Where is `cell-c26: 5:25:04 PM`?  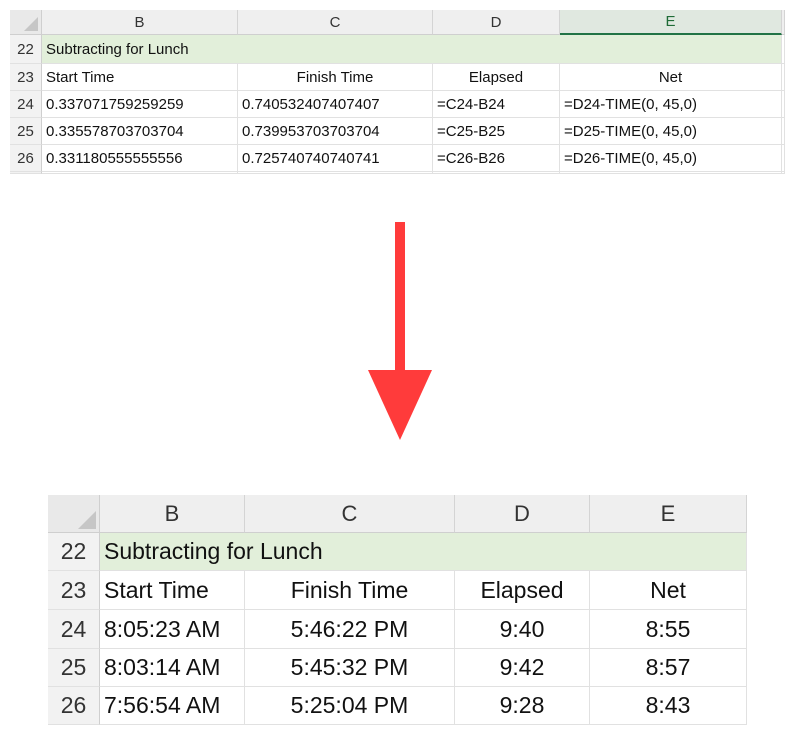 cell-c26: 5:25:04 PM is located at coordinates (350, 706).